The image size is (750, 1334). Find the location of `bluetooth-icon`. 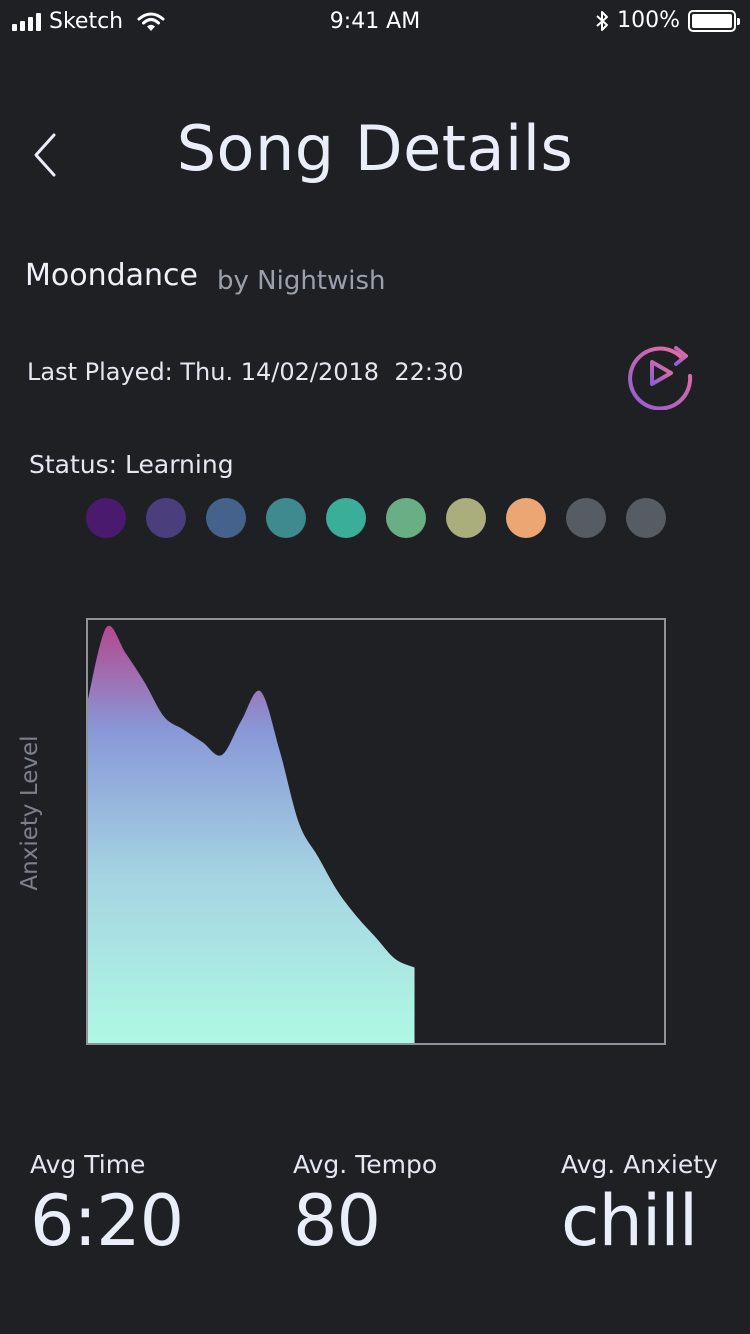

bluetooth-icon is located at coordinates (602, 20).